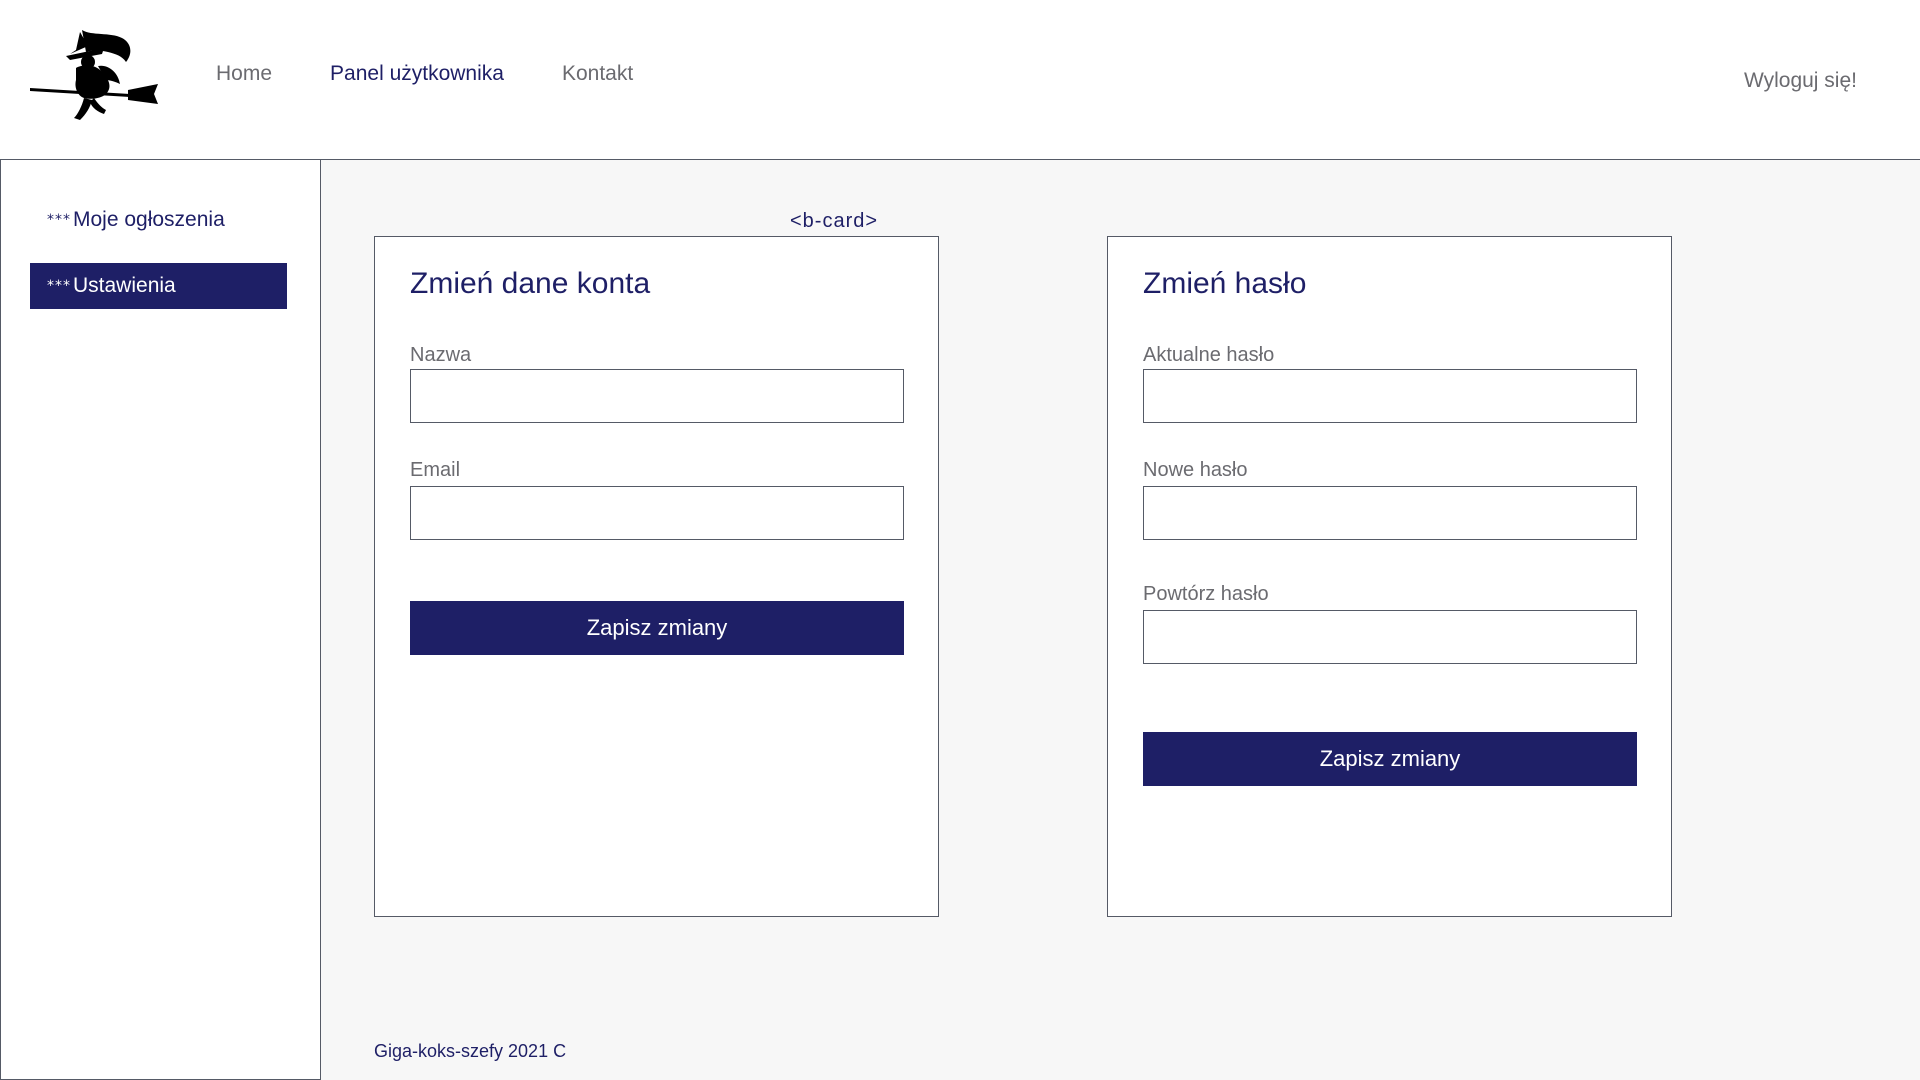  I want to click on sidebar-item-label: Ustawienia, so click(124, 285).